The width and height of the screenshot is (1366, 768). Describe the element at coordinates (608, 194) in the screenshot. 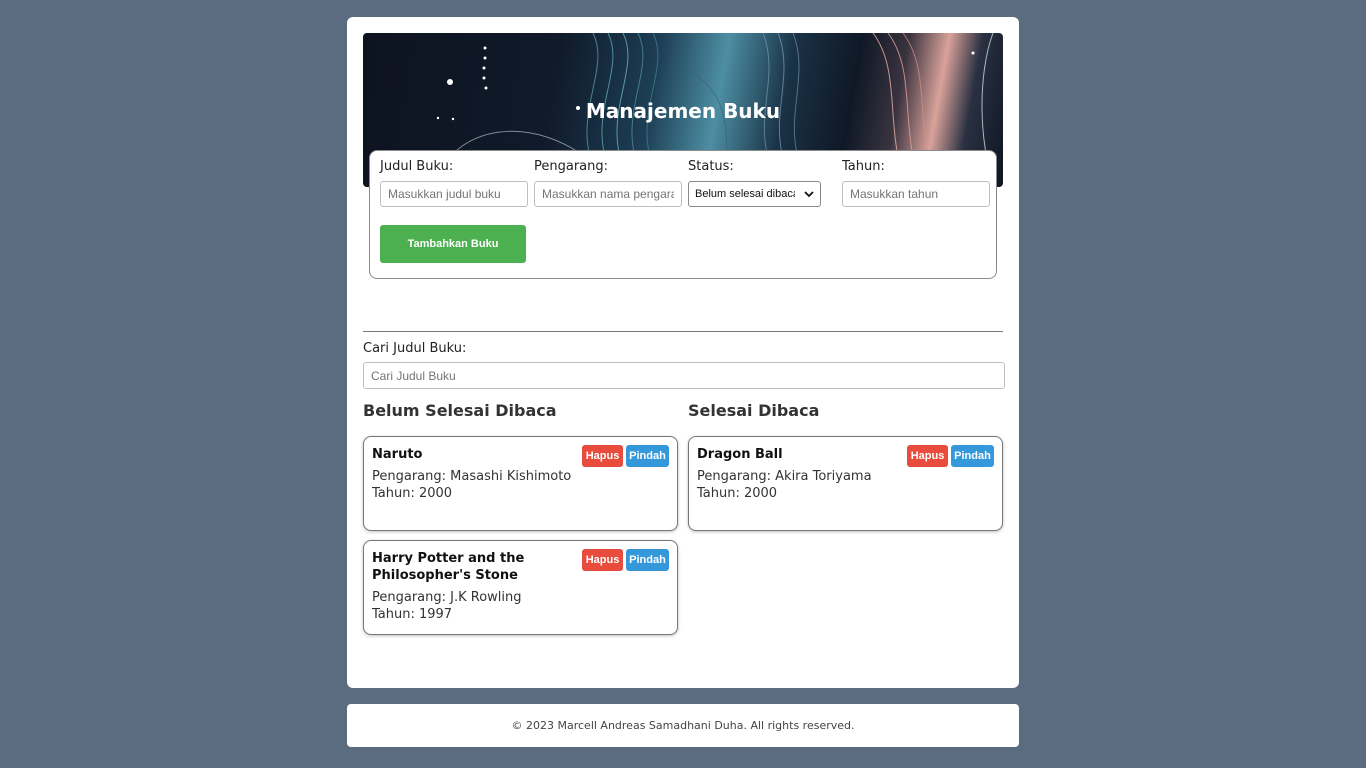

I see `author-input` at that location.